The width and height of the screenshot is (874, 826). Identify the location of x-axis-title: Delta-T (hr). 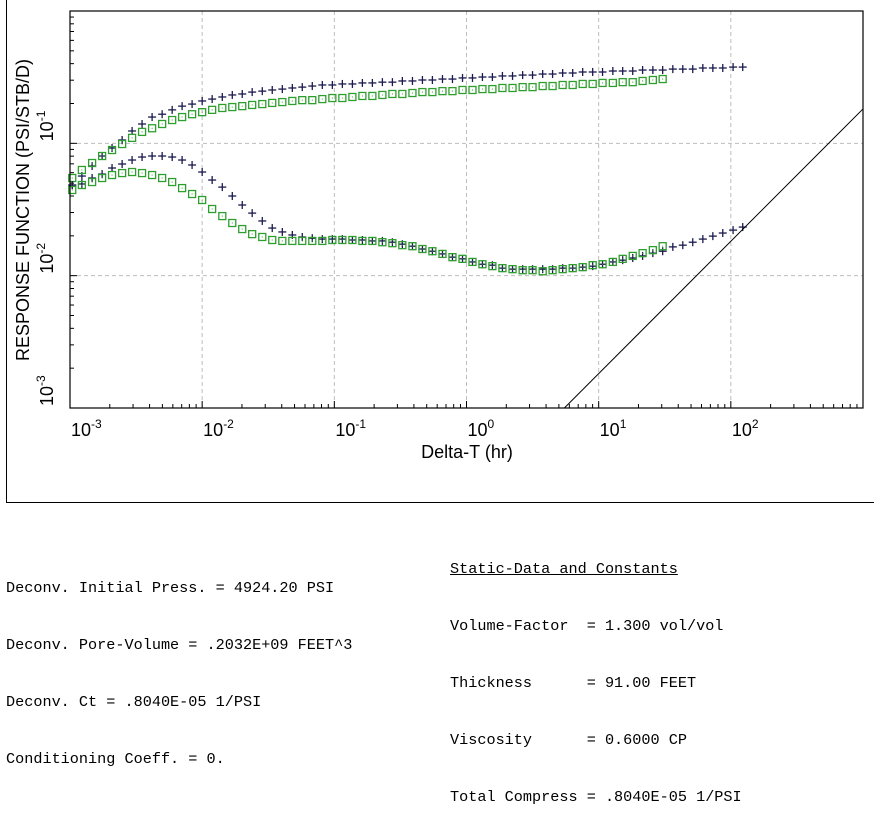
(467, 452).